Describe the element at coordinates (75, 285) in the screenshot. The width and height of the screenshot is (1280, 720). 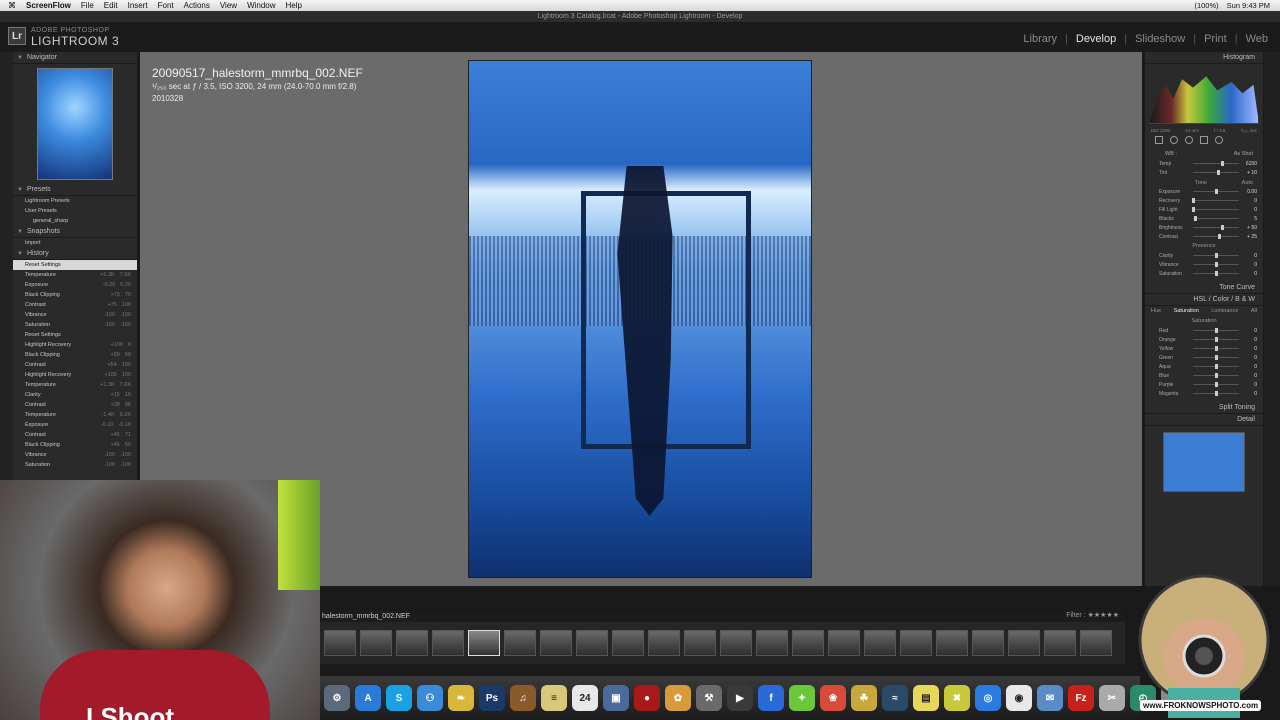
I see `history-item: Exposure -0.20 0.20` at that location.